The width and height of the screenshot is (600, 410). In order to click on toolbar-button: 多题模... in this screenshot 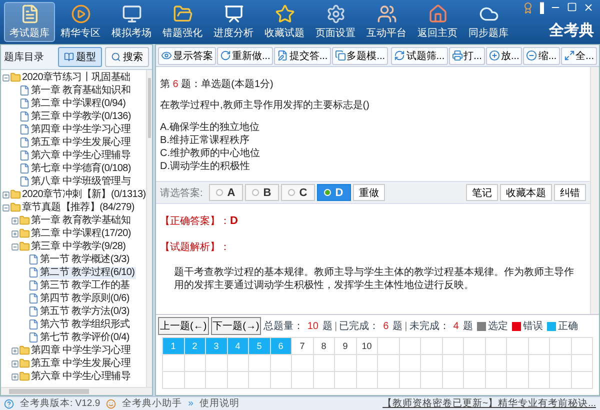, I will do `click(360, 55)`.